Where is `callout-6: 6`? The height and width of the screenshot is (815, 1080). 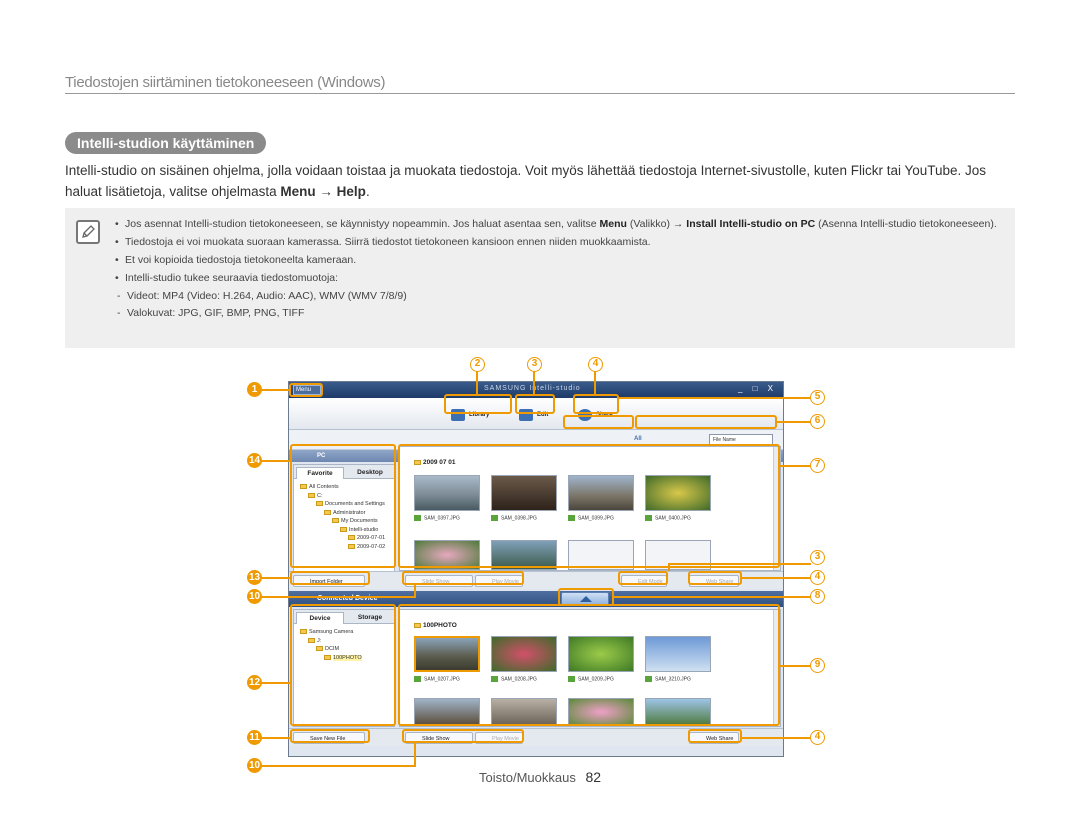 callout-6: 6 is located at coordinates (817, 421).